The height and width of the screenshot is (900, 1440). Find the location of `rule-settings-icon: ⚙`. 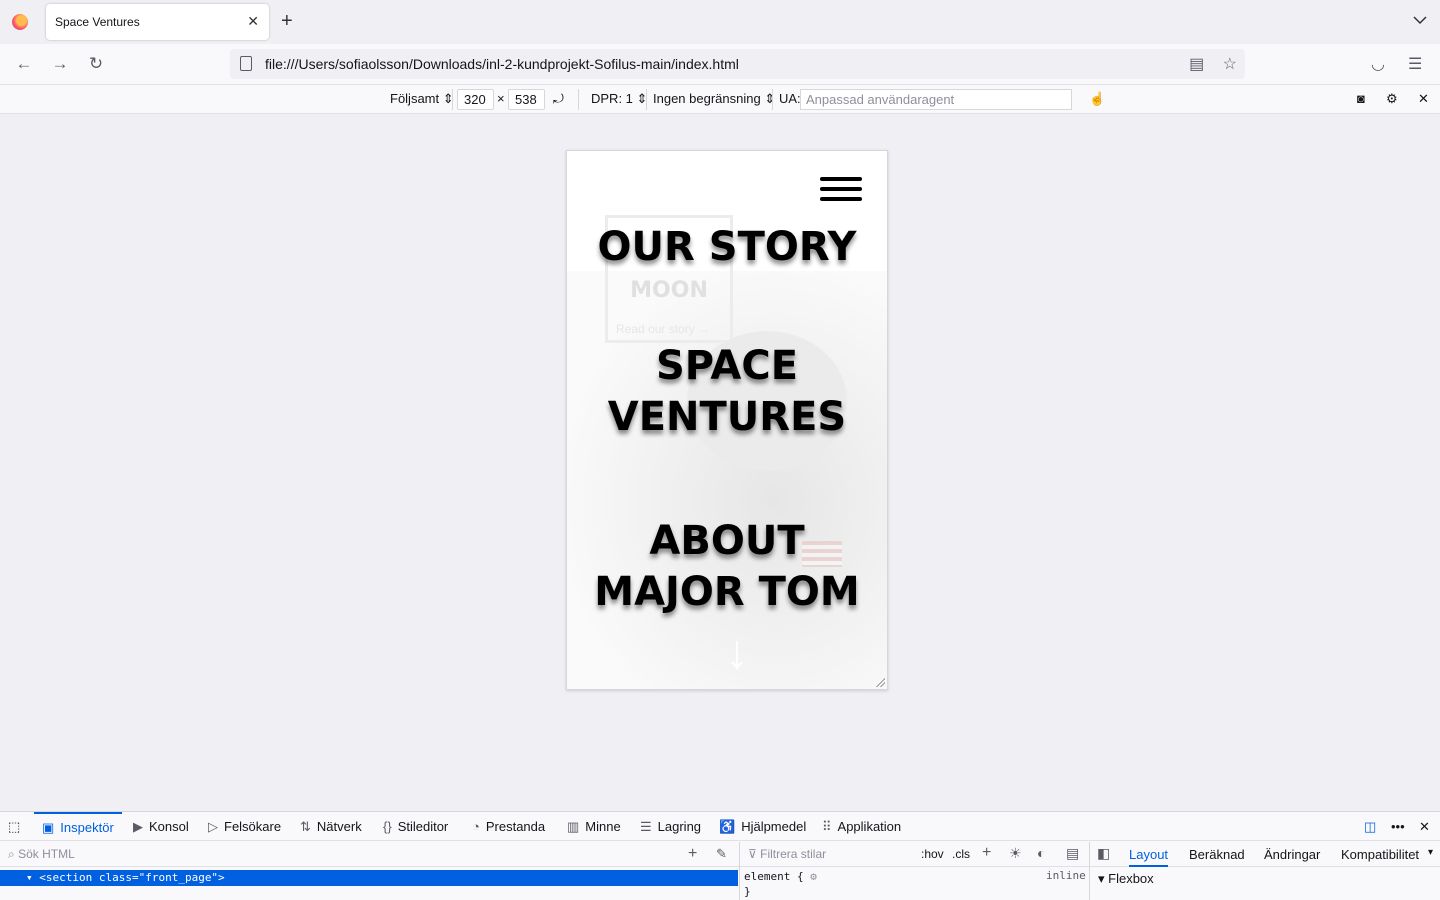

rule-settings-icon: ⚙ is located at coordinates (813, 876).